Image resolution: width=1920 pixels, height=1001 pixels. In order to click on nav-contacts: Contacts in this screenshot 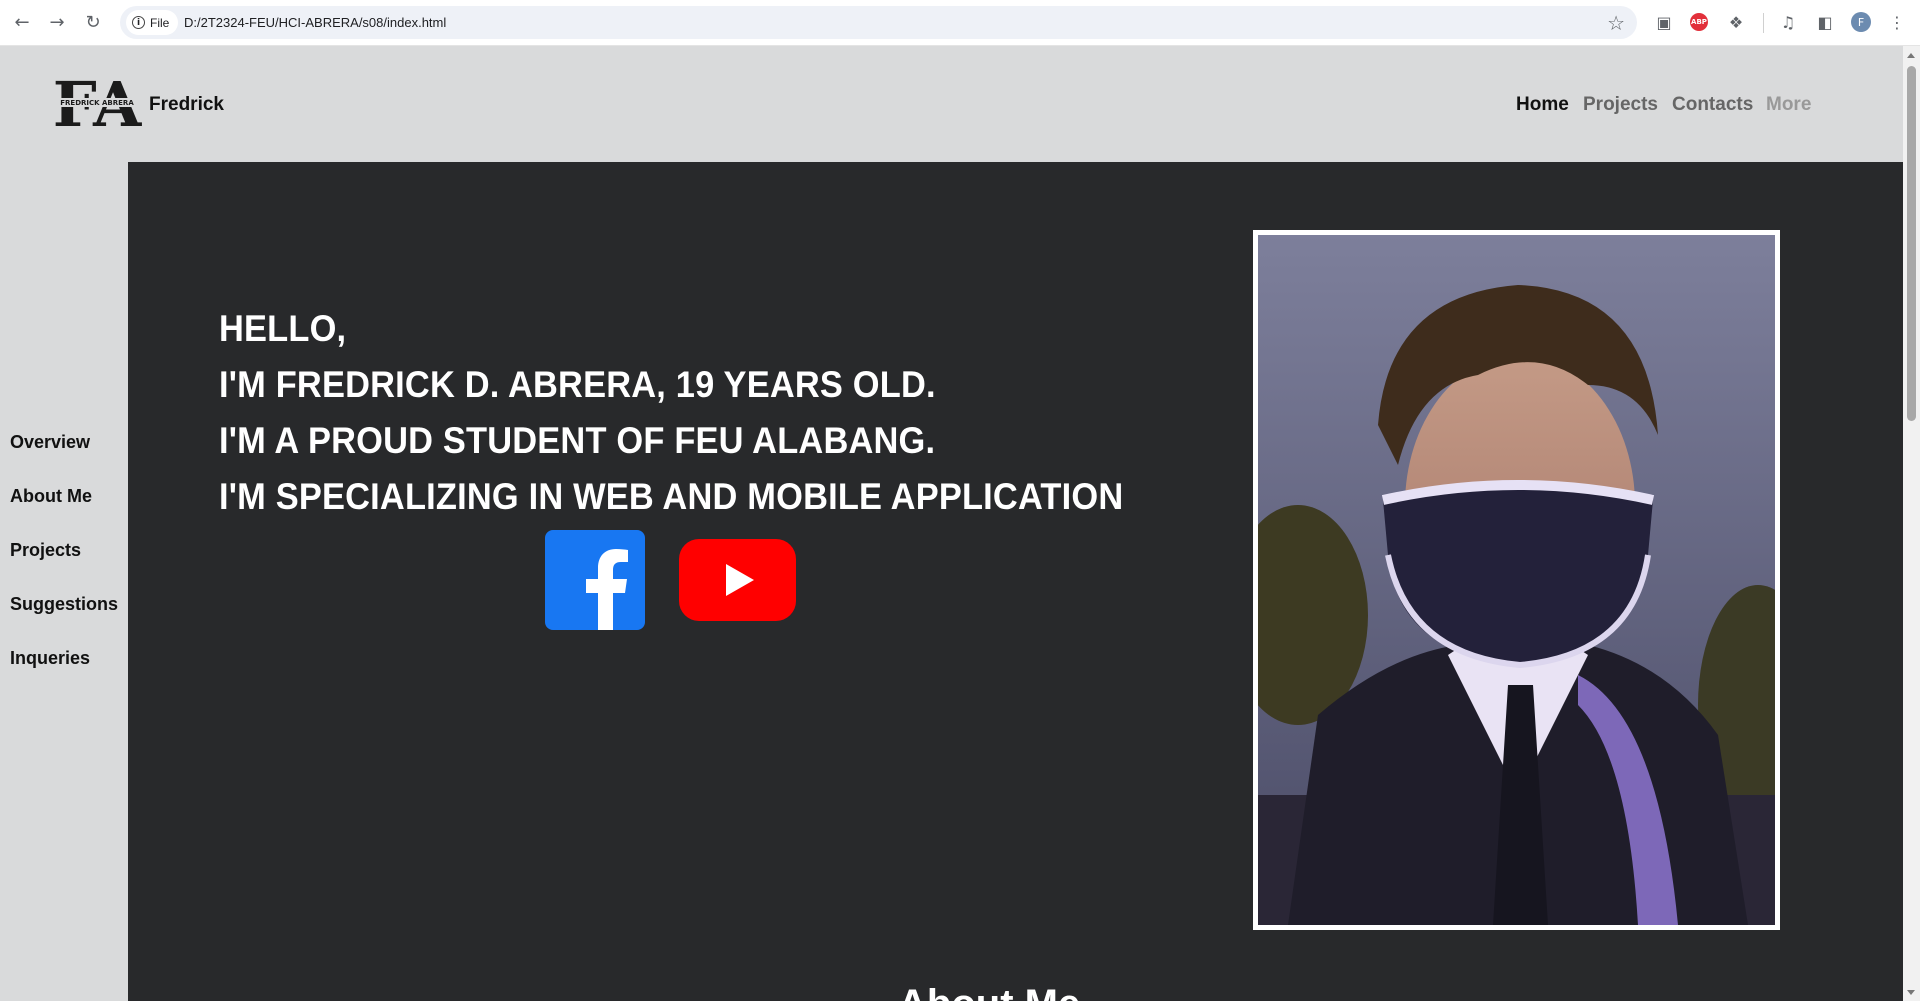, I will do `click(1712, 105)`.